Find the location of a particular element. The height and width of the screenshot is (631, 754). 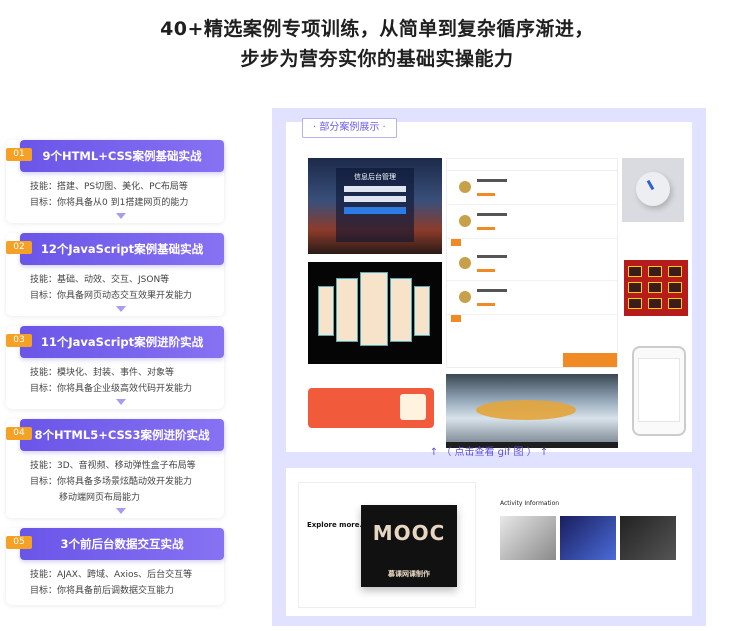

step-number-badge: 02 is located at coordinates (19, 247).